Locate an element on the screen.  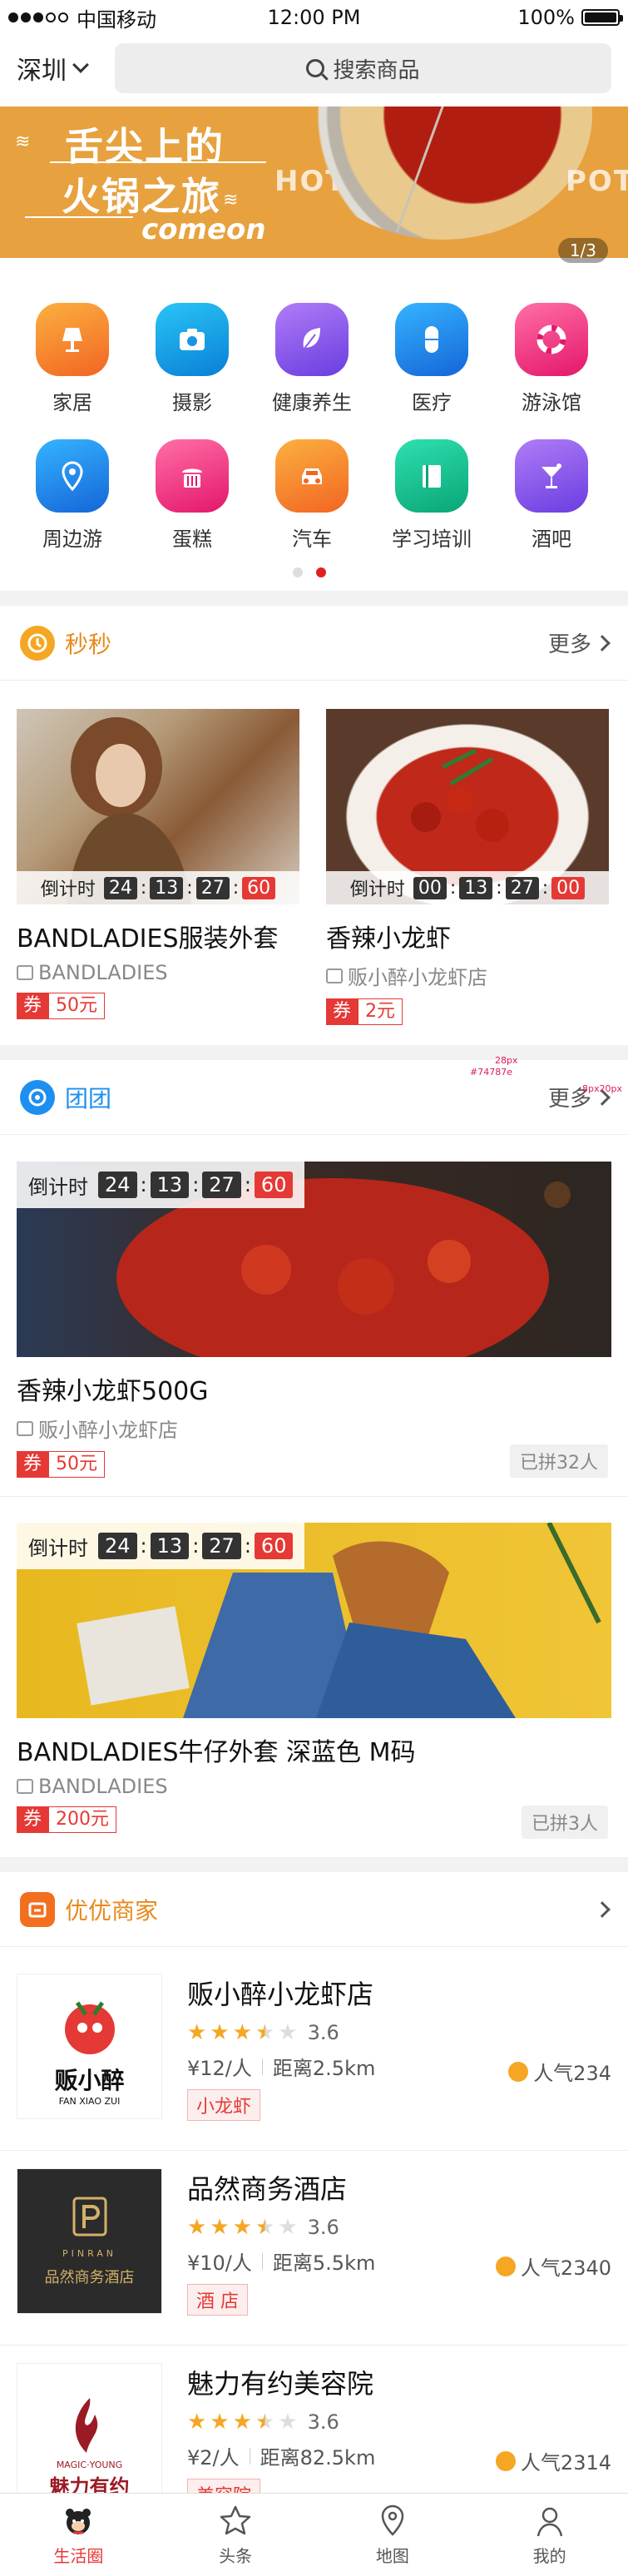
coupon-value: 50元 is located at coordinates (77, 1465).